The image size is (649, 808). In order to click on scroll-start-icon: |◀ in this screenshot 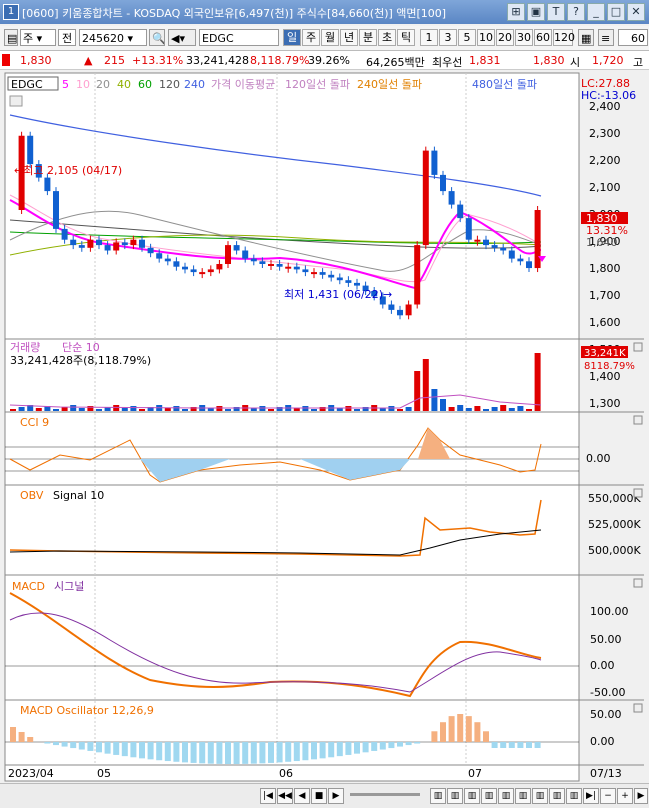, I will do `click(268, 796)`.